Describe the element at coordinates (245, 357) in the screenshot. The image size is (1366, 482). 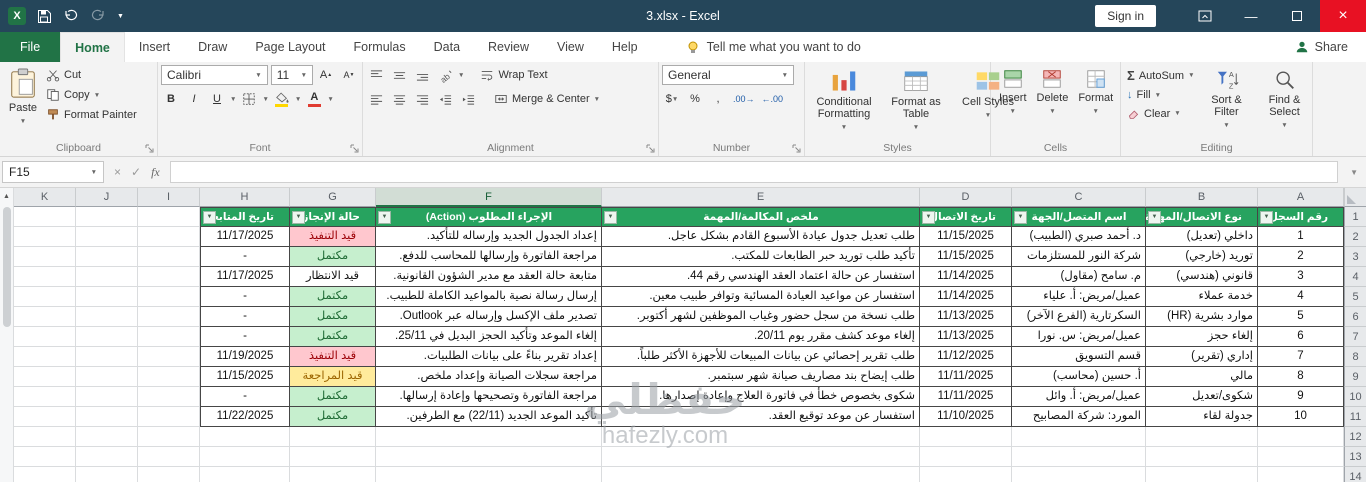
I see `cell-H8: 11/19/2025` at that location.